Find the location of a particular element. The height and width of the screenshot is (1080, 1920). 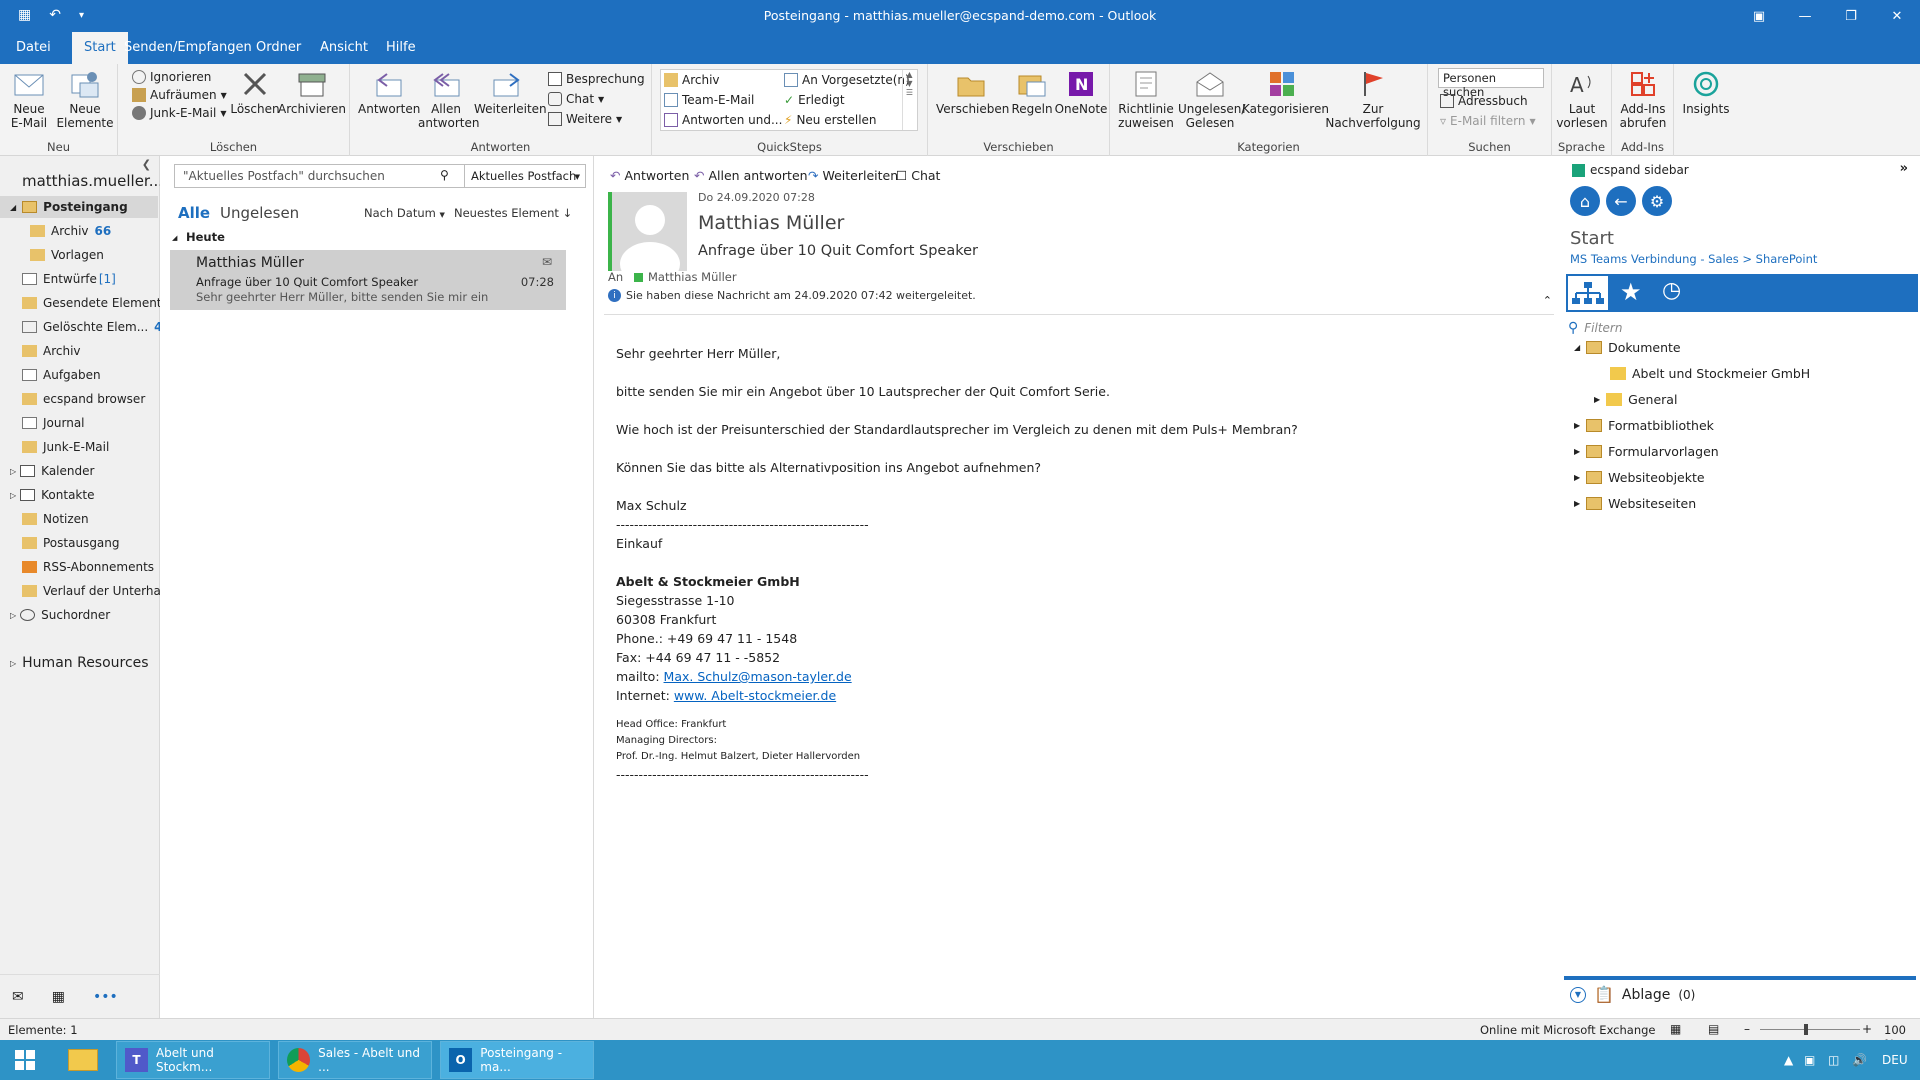

reply-all-button: Allen antworten is located at coordinates (448, 99).